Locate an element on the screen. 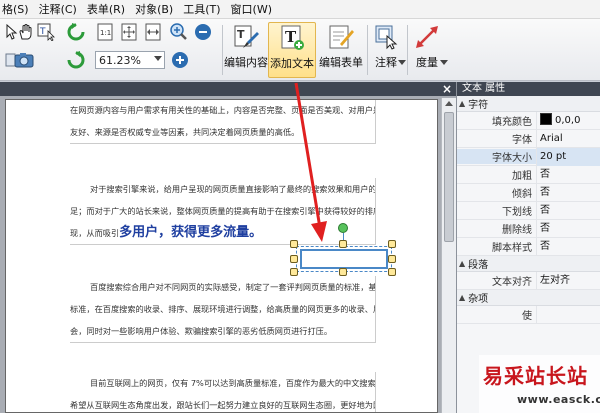 The width and height of the screenshot is (600, 413). scroll-up-icon is located at coordinates (449, 103).